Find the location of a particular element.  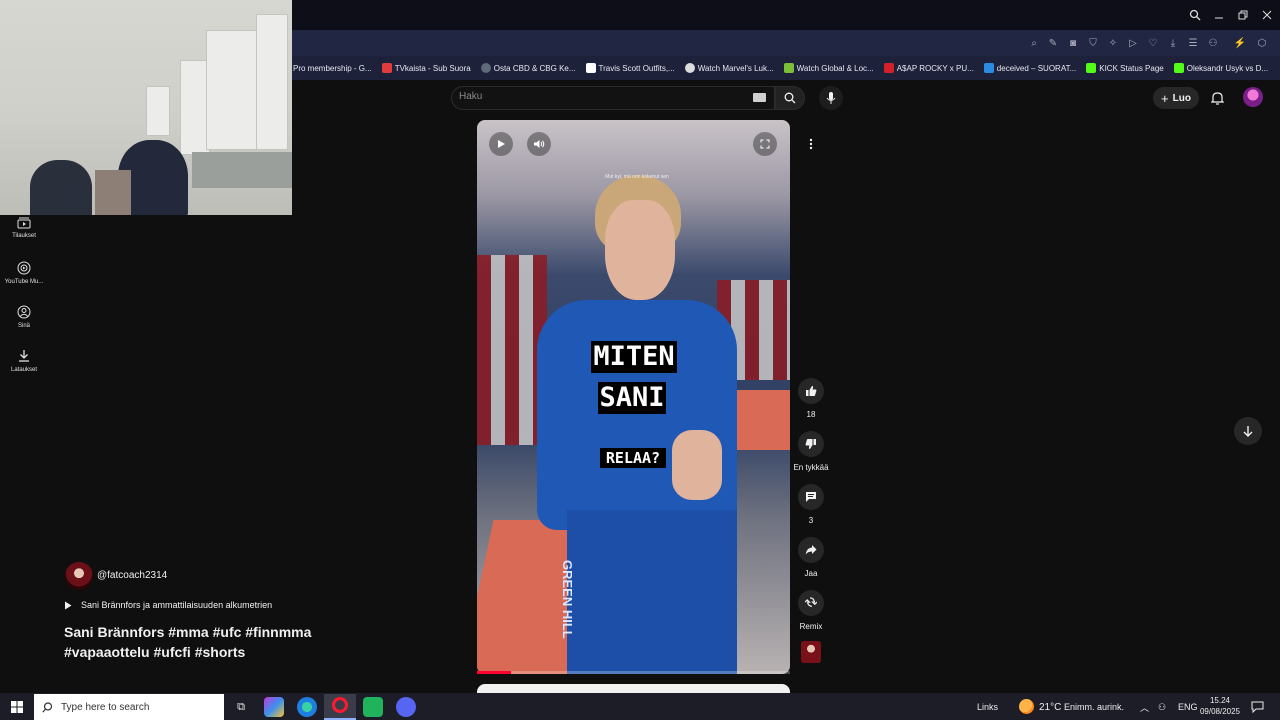

athlete-face is located at coordinates (640, 250).